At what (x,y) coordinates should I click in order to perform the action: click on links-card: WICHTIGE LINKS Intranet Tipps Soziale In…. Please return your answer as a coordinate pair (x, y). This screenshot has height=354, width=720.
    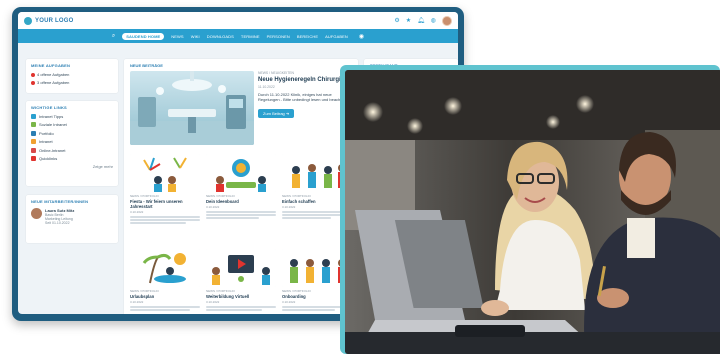
    Looking at the image, I should click on (72, 143).